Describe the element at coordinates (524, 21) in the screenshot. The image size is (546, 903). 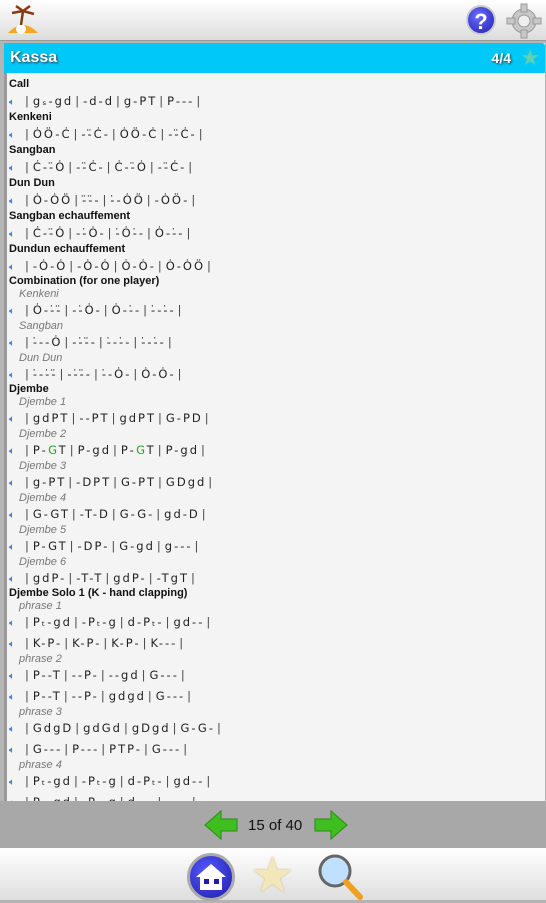
I see `gear-icon` at that location.